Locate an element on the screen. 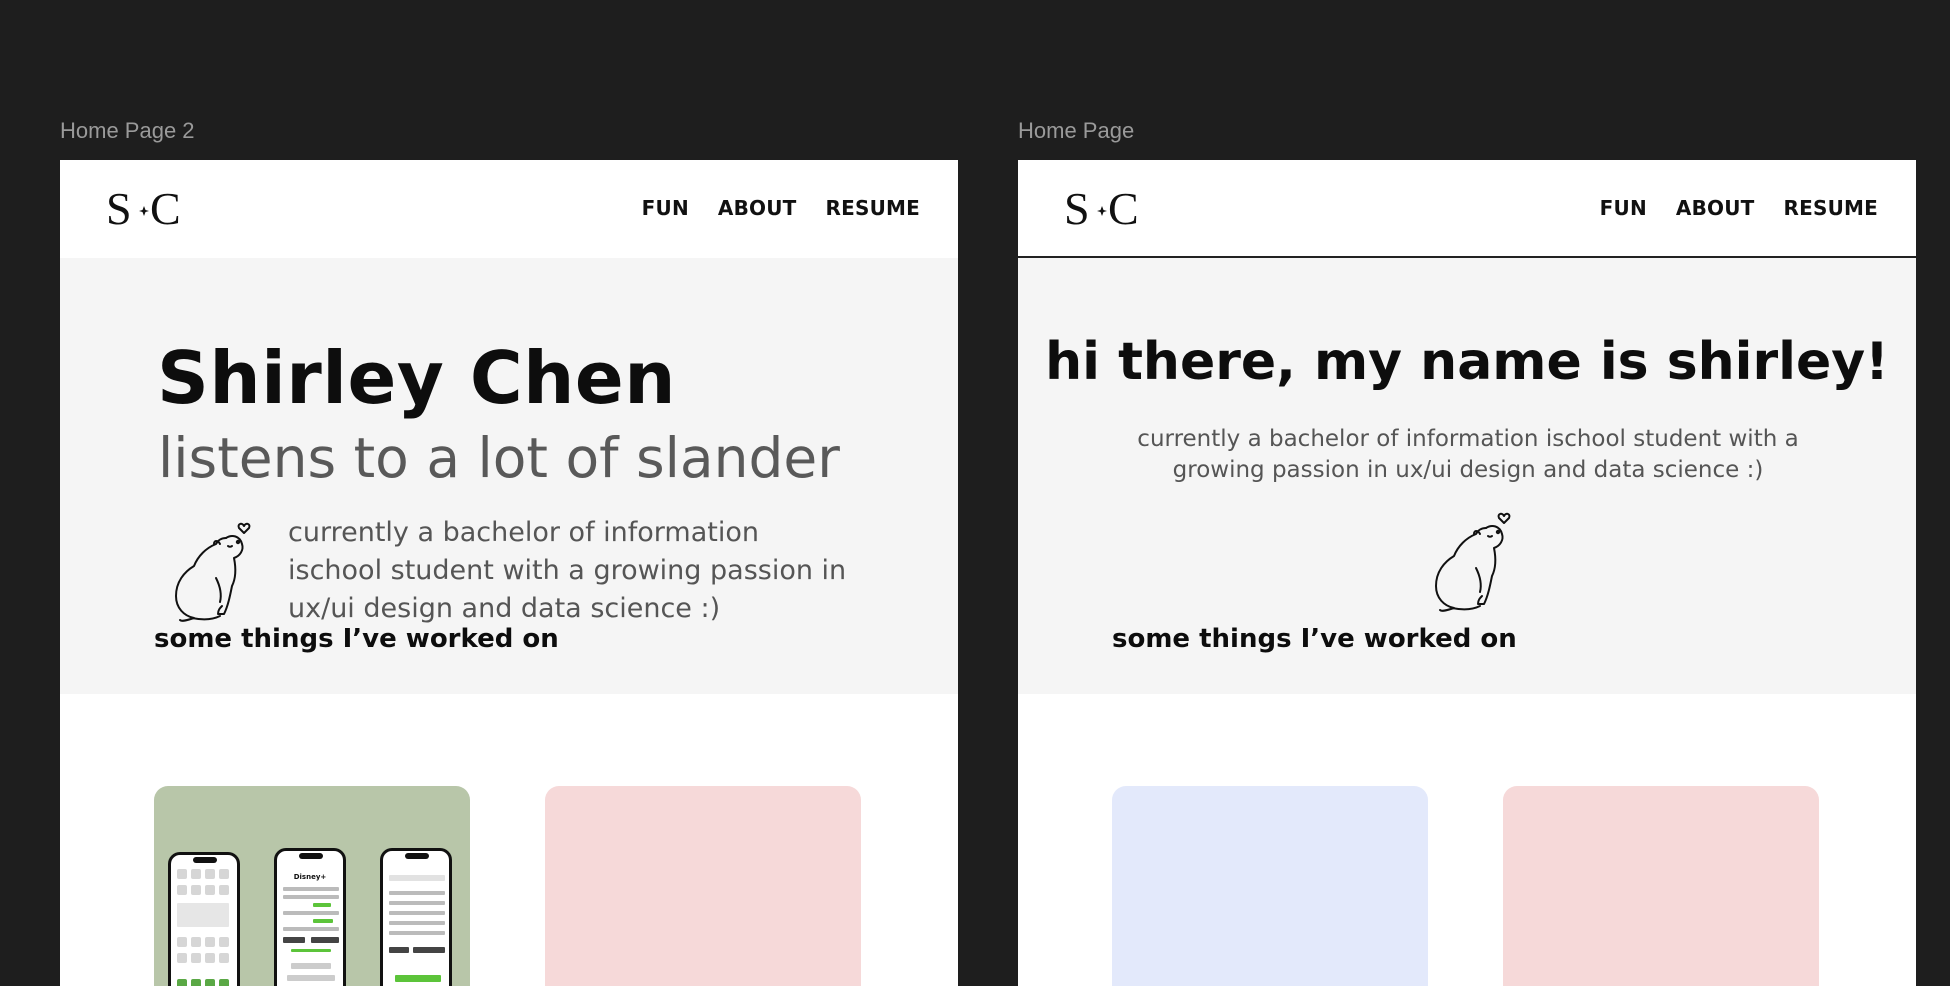 Image resolution: width=1950 pixels, height=986 pixels. phone-mockup: Disney+ is located at coordinates (310, 917).